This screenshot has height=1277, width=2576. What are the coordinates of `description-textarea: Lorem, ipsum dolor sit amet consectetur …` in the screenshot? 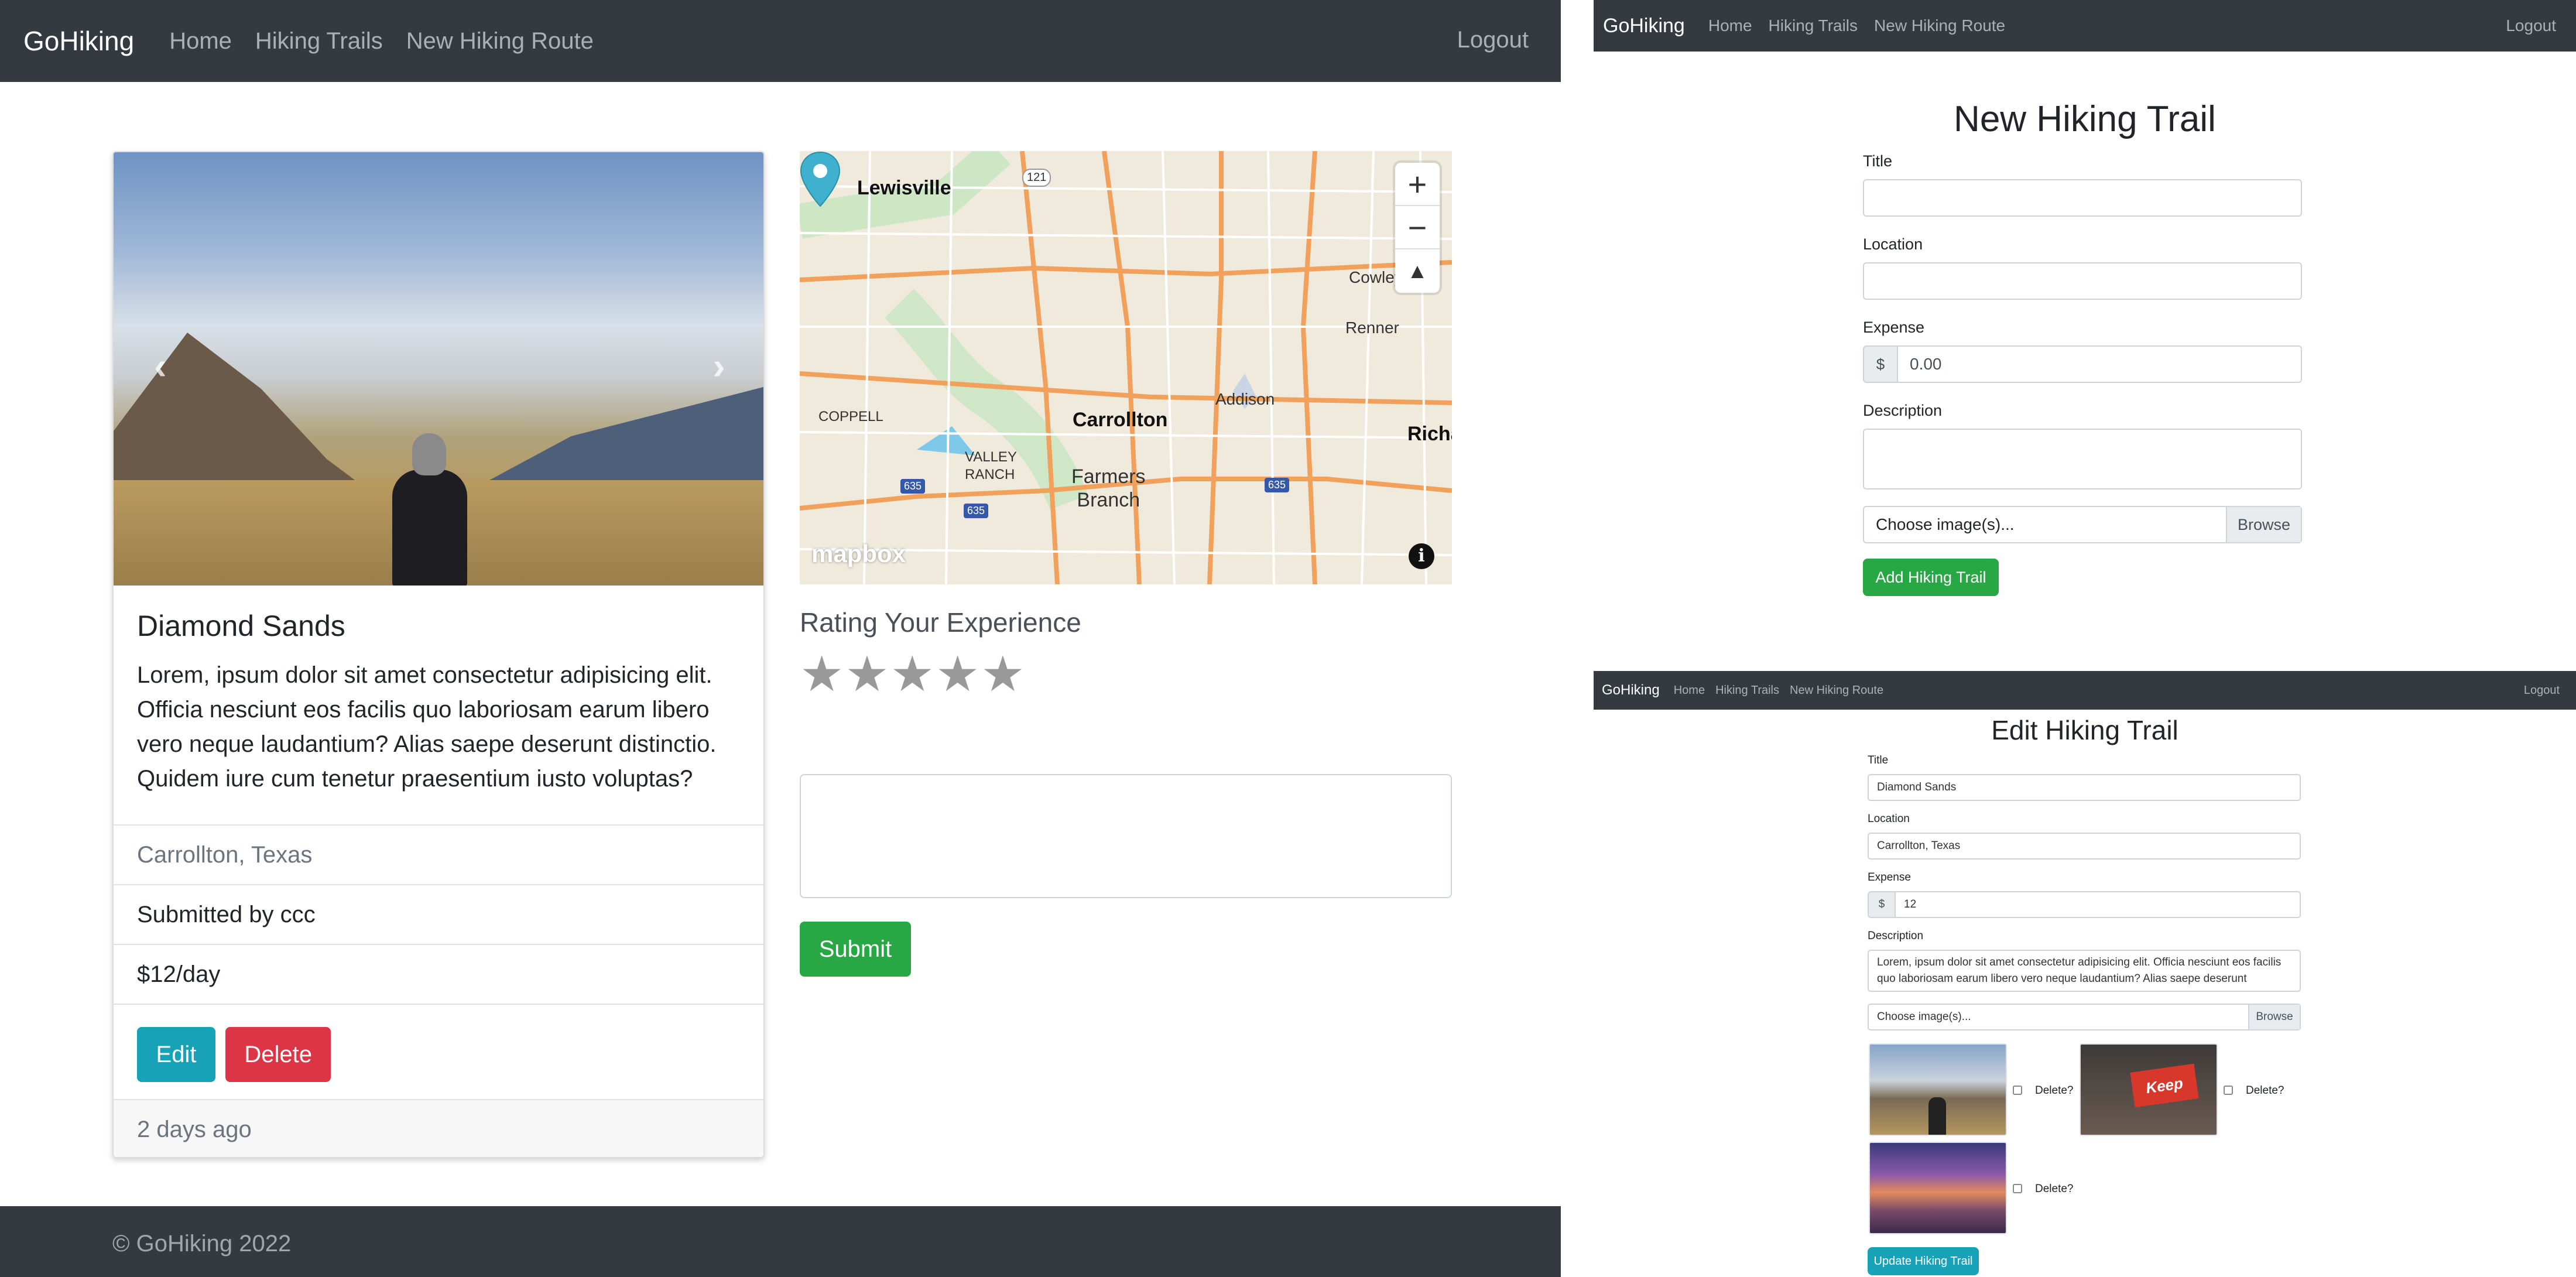 It's located at (2084, 971).